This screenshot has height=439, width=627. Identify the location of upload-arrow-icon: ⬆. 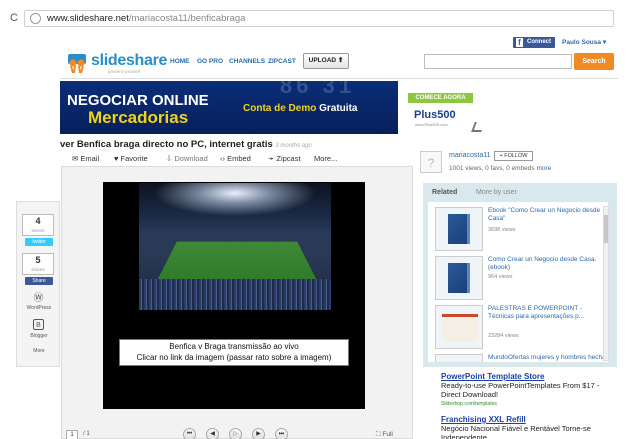
(340, 60).